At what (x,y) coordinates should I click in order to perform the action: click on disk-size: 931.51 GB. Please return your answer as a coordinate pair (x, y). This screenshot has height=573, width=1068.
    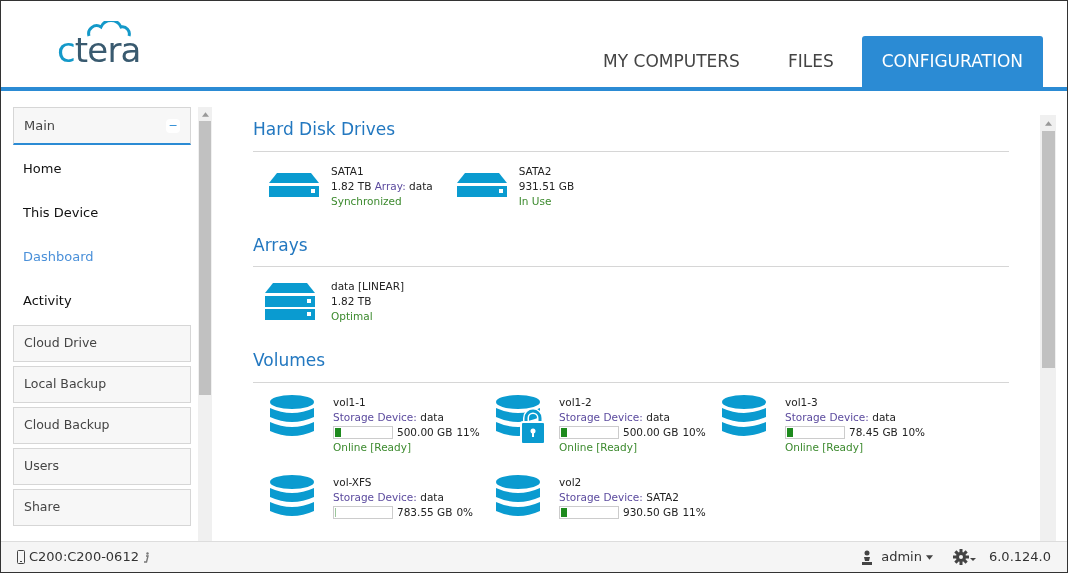
    Looking at the image, I should click on (546, 185).